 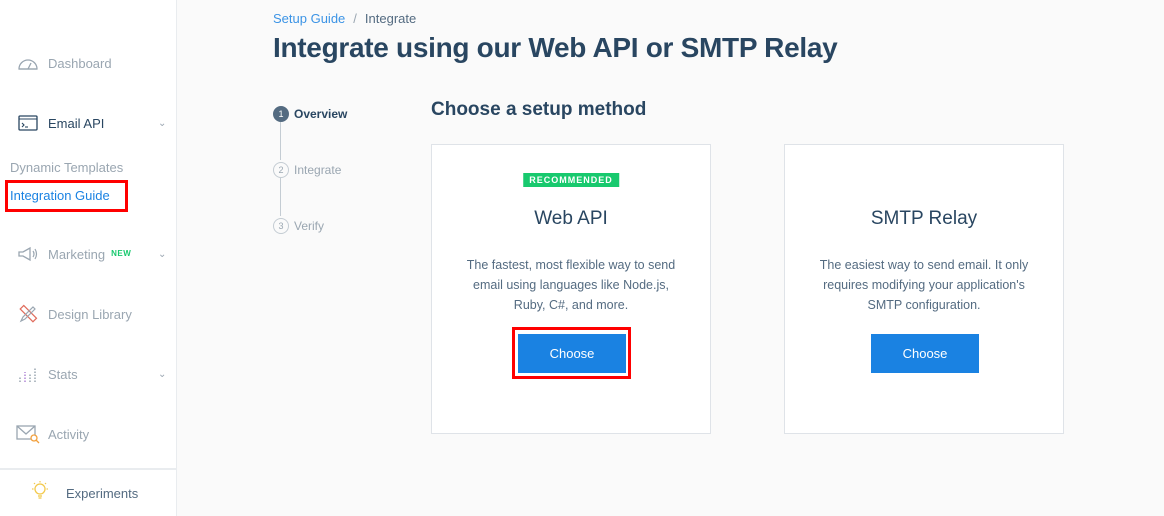 I want to click on step-integrate: 2 Integrate, so click(x=307, y=170).